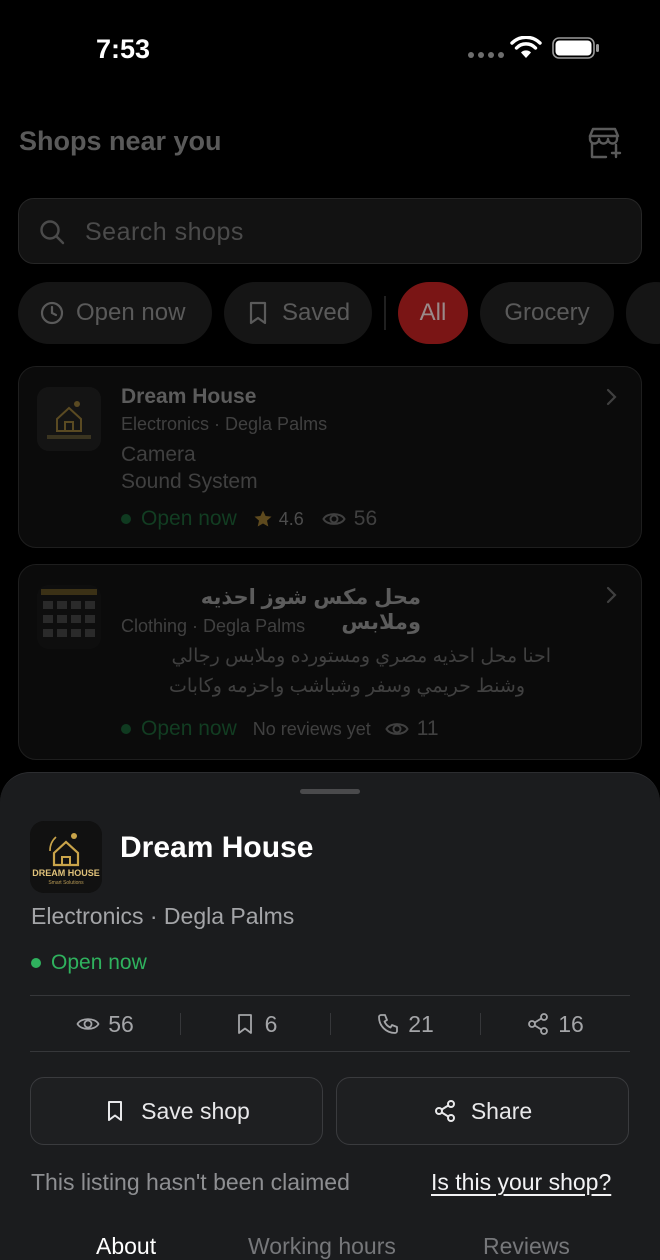 Image resolution: width=660 pixels, height=1260 pixels. Describe the element at coordinates (131, 312) in the screenshot. I see `filter-open-now-label: Open now` at that location.